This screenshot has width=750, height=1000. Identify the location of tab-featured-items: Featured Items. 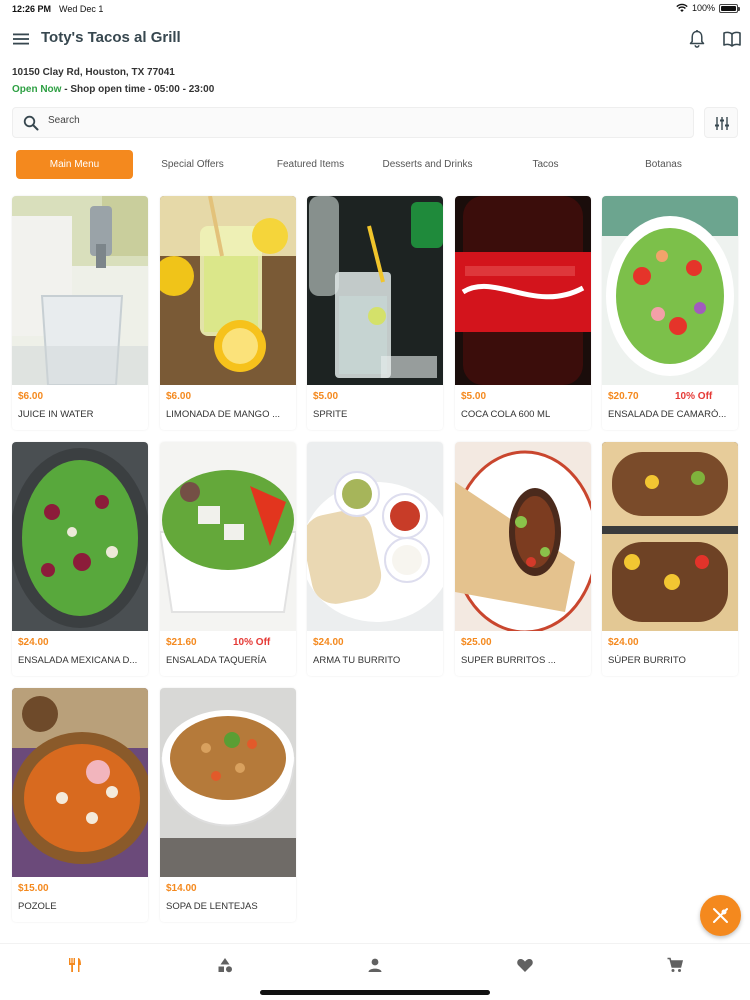
(310, 164).